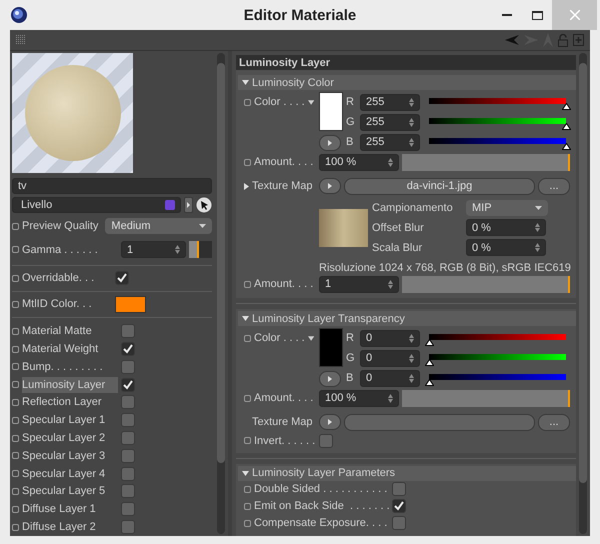 The width and height of the screenshot is (600, 544). What do you see at coordinates (60, 226) in the screenshot?
I see `preview-quality-label: Preview Quality` at bounding box center [60, 226].